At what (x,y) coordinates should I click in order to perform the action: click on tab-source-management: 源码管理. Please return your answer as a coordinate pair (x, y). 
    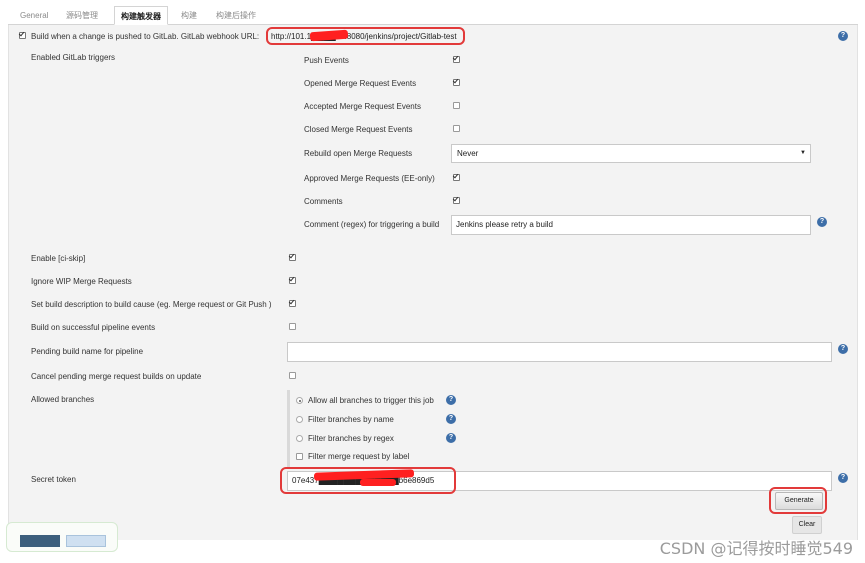
    Looking at the image, I should click on (82, 15).